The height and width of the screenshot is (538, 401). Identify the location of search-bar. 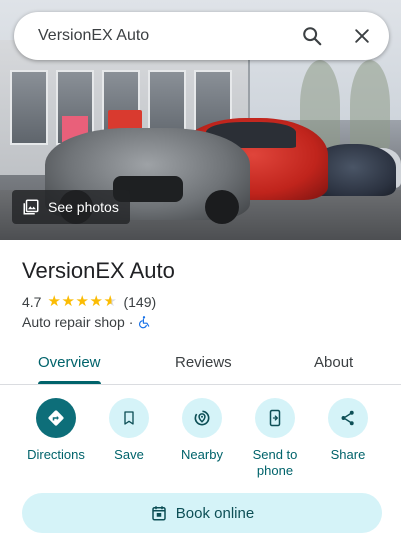
(201, 36).